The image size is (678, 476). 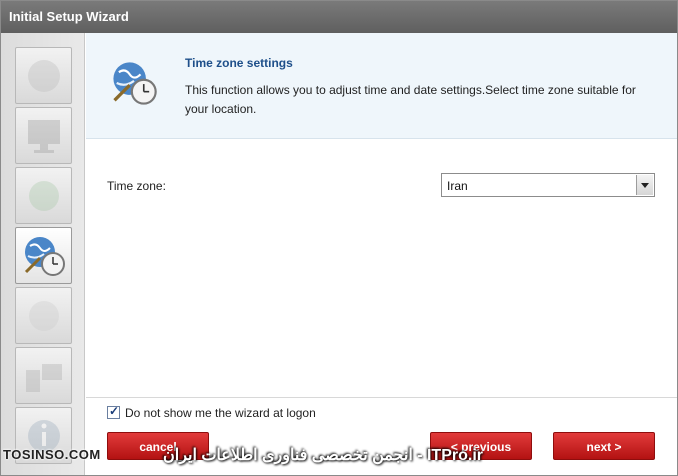 What do you see at coordinates (339, 17) in the screenshot?
I see `window-title: Initial Setup Wizard` at bounding box center [339, 17].